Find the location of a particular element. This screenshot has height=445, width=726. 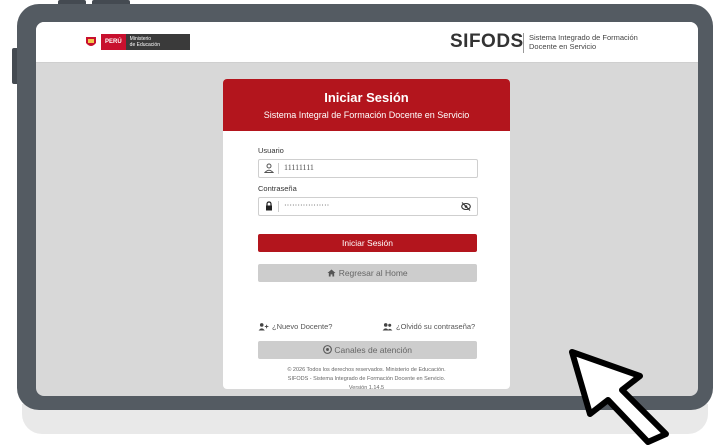

user-icon is located at coordinates (269, 168).